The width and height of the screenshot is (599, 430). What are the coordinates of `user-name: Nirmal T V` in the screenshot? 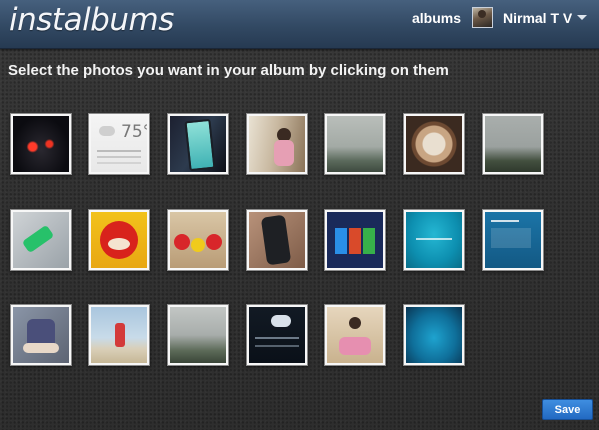 It's located at (537, 18).